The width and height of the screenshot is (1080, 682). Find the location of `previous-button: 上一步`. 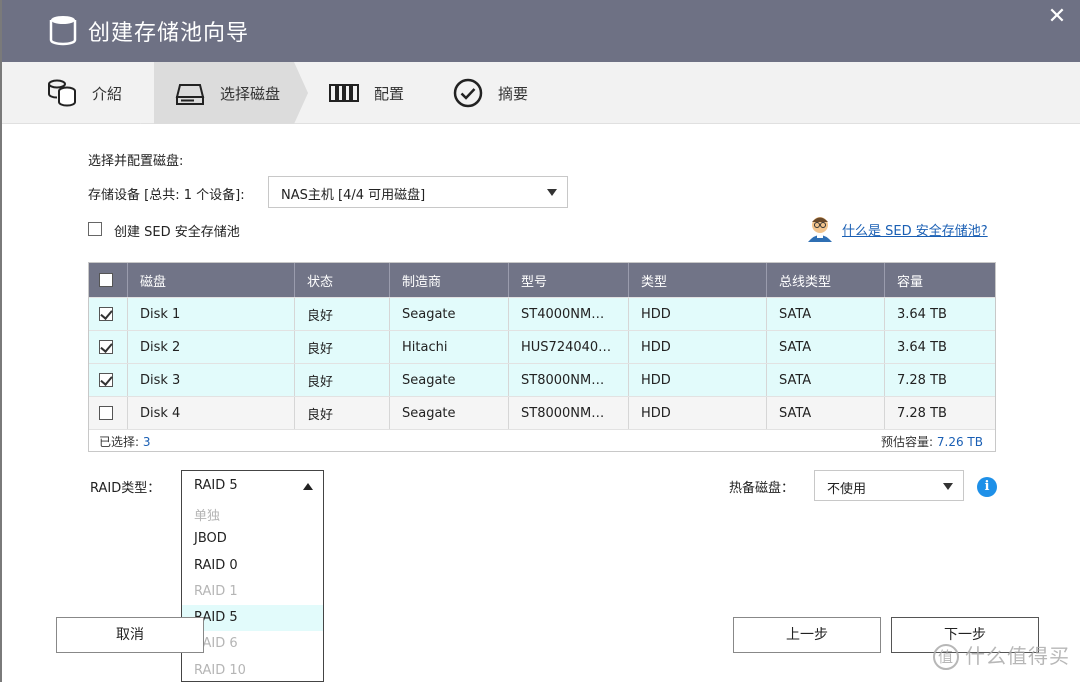

previous-button: 上一步 is located at coordinates (807, 635).